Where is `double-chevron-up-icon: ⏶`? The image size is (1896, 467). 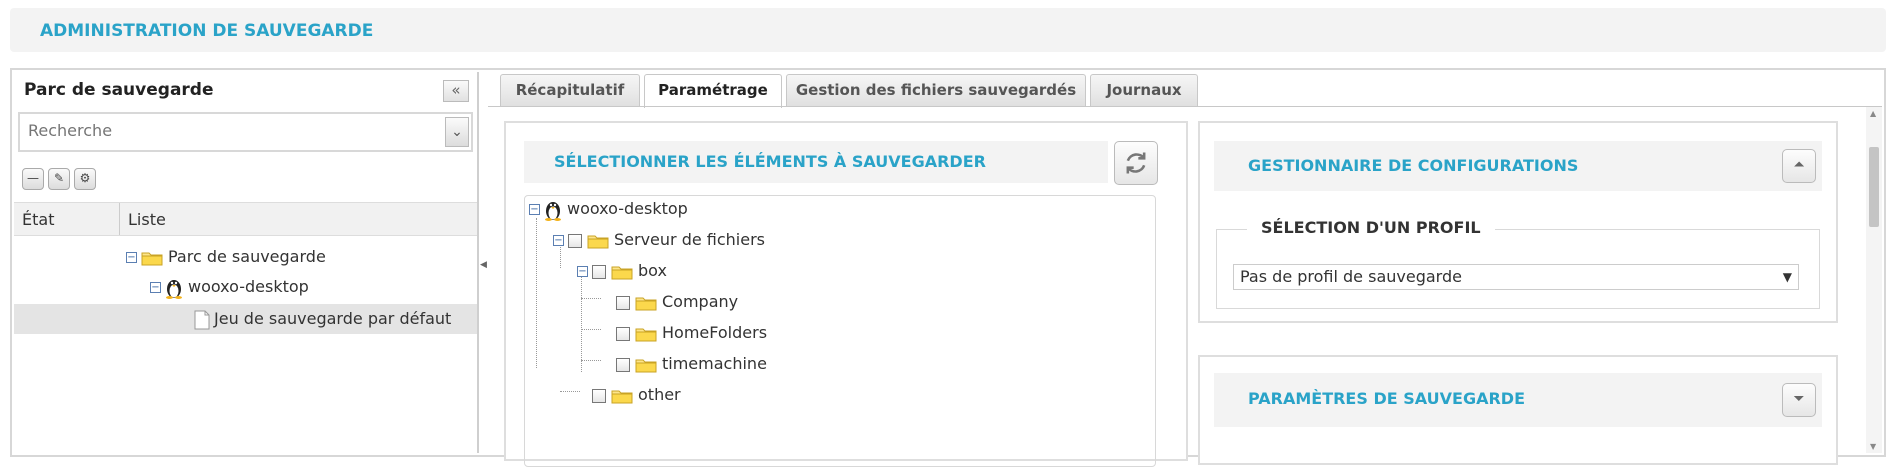
double-chevron-up-icon: ⏶ is located at coordinates (1799, 166).